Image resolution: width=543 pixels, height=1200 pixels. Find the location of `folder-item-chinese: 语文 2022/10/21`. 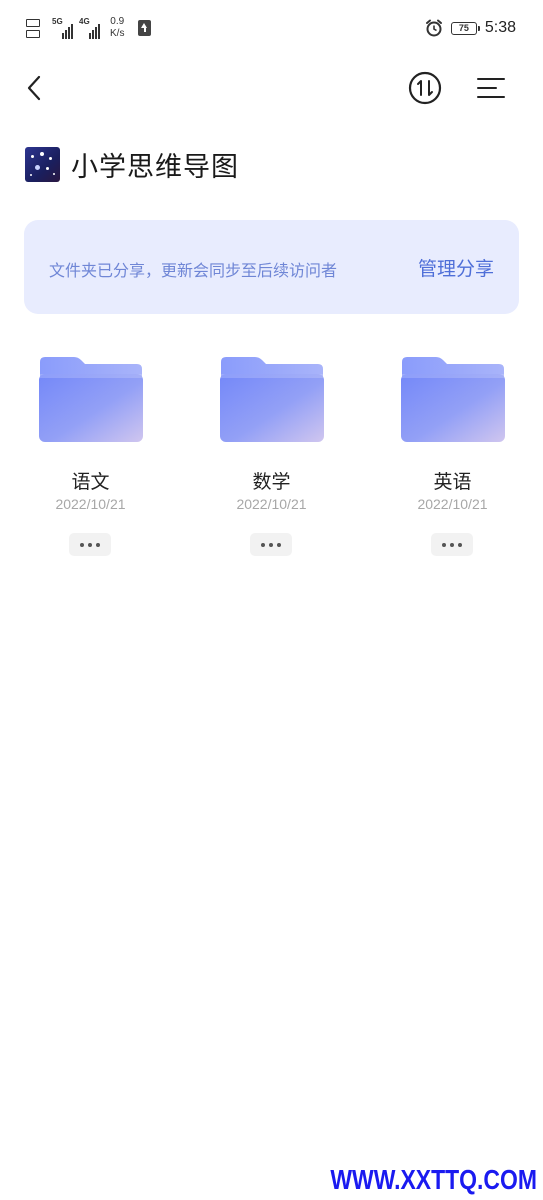

folder-item-chinese: 语文 2022/10/21 is located at coordinates (90, 459).